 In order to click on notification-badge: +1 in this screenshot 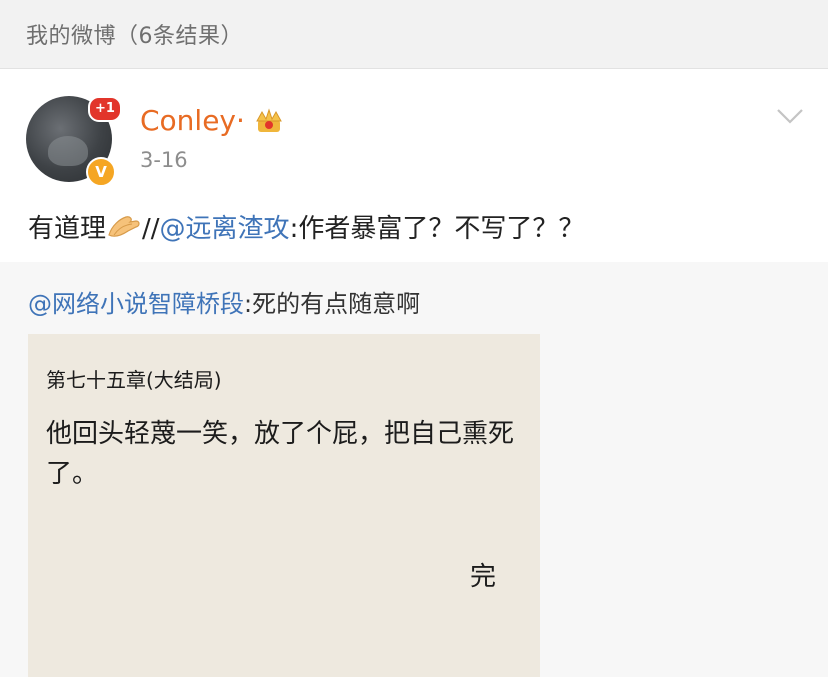, I will do `click(105, 109)`.